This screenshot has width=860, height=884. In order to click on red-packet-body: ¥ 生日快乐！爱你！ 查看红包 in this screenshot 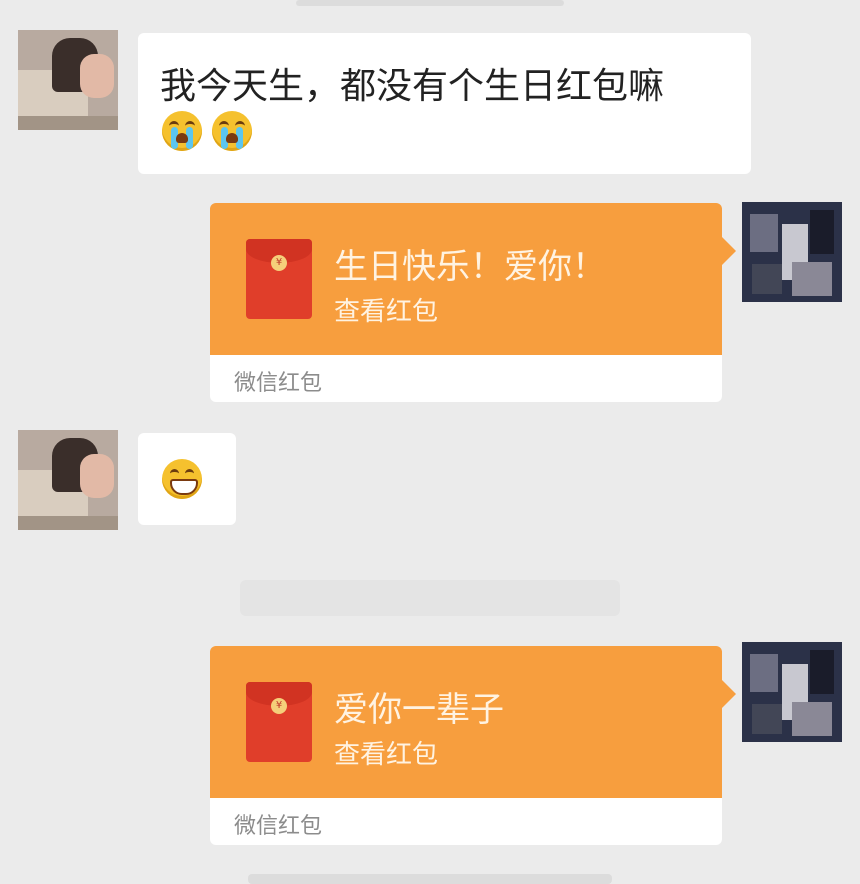, I will do `click(473, 279)`.